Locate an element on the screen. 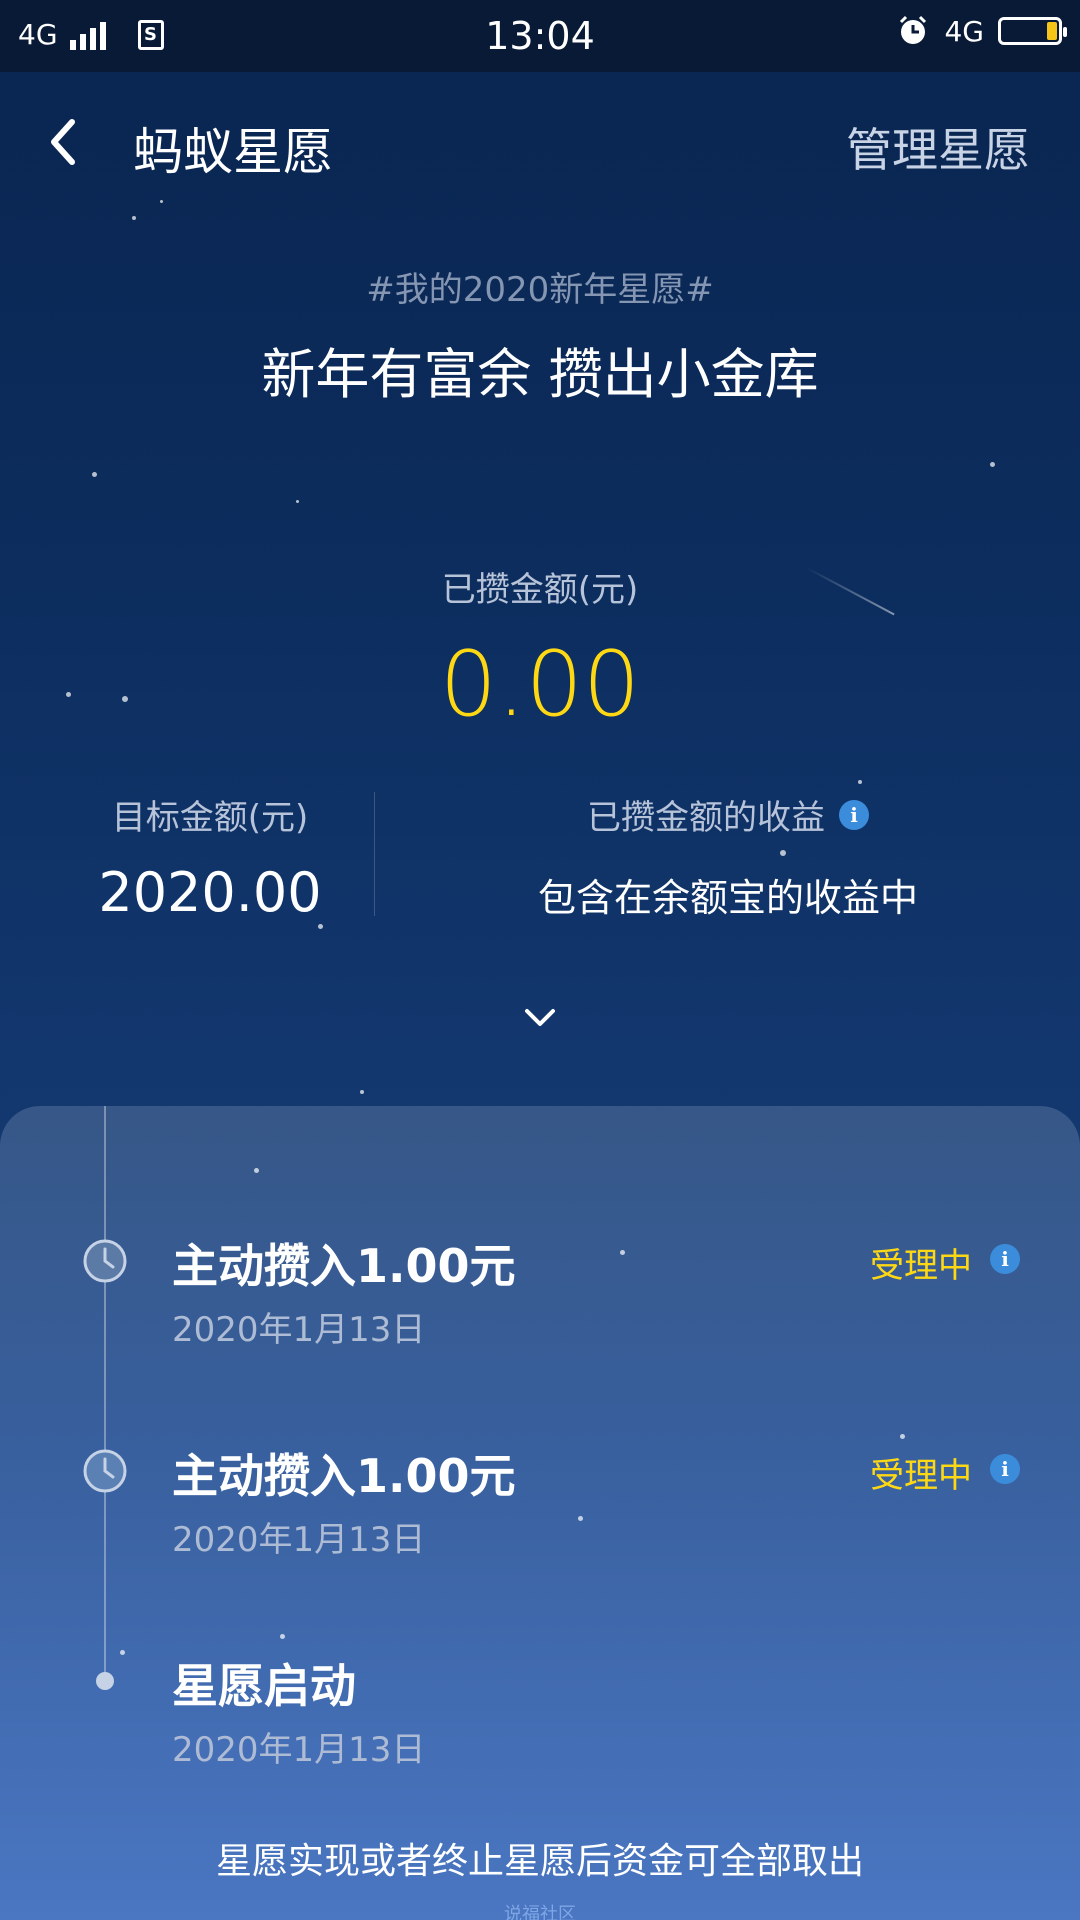 The height and width of the screenshot is (1920, 1080). network-type-right: 4G is located at coordinates (964, 31).